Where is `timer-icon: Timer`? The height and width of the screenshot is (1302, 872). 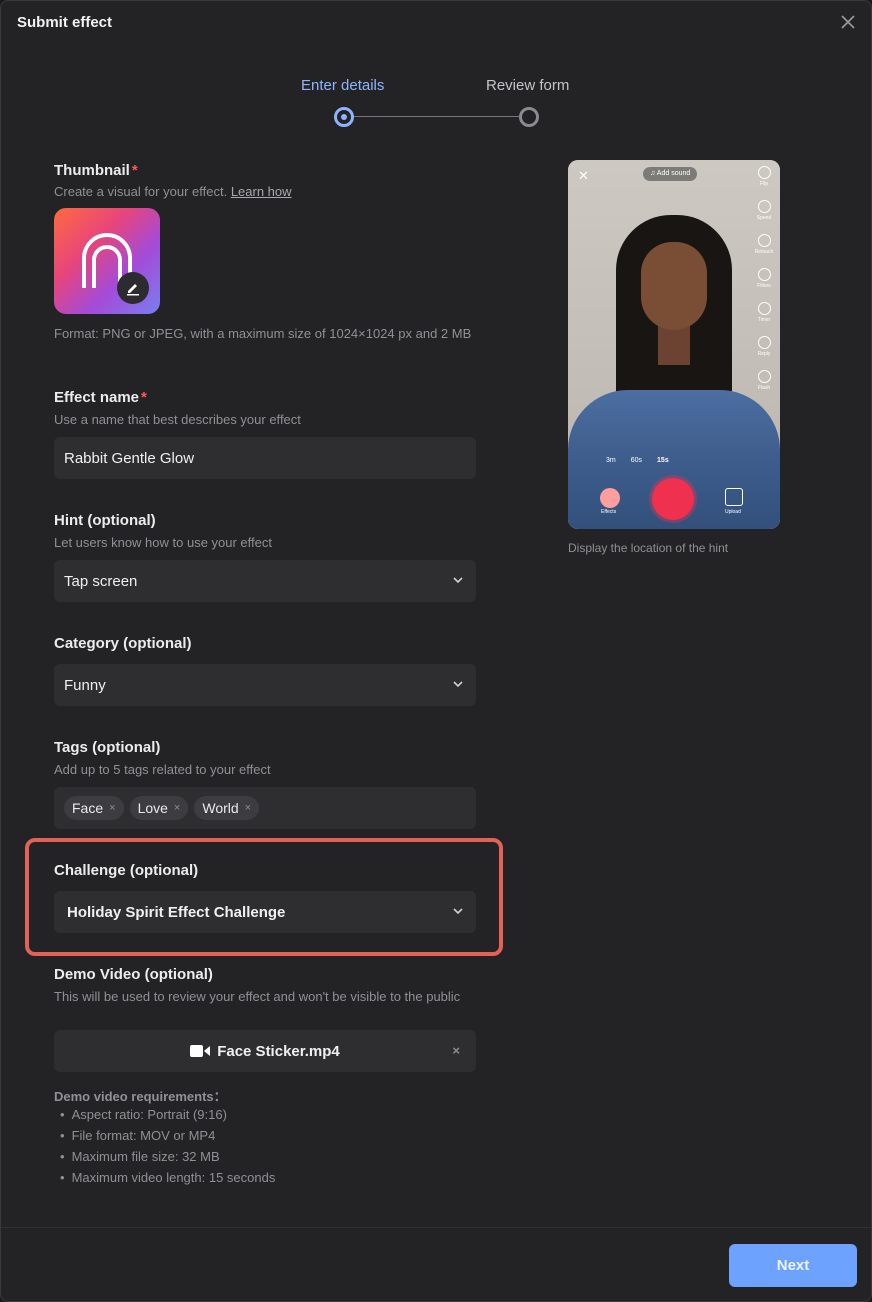 timer-icon: Timer is located at coordinates (764, 319).